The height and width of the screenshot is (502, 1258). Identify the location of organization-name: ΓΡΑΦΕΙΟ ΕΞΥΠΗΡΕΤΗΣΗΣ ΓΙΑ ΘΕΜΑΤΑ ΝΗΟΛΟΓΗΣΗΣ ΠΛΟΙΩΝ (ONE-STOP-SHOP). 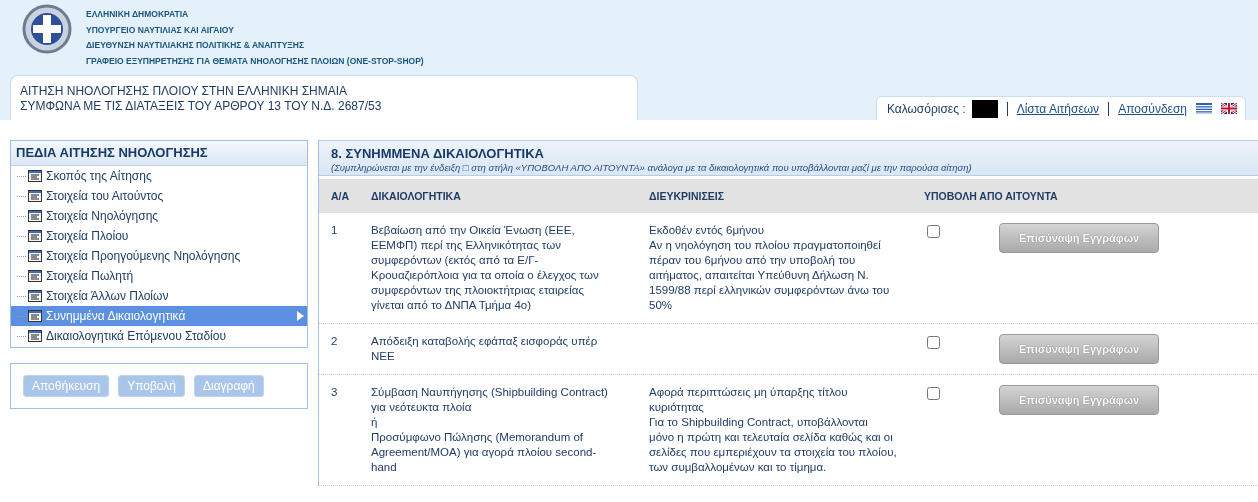
(255, 61).